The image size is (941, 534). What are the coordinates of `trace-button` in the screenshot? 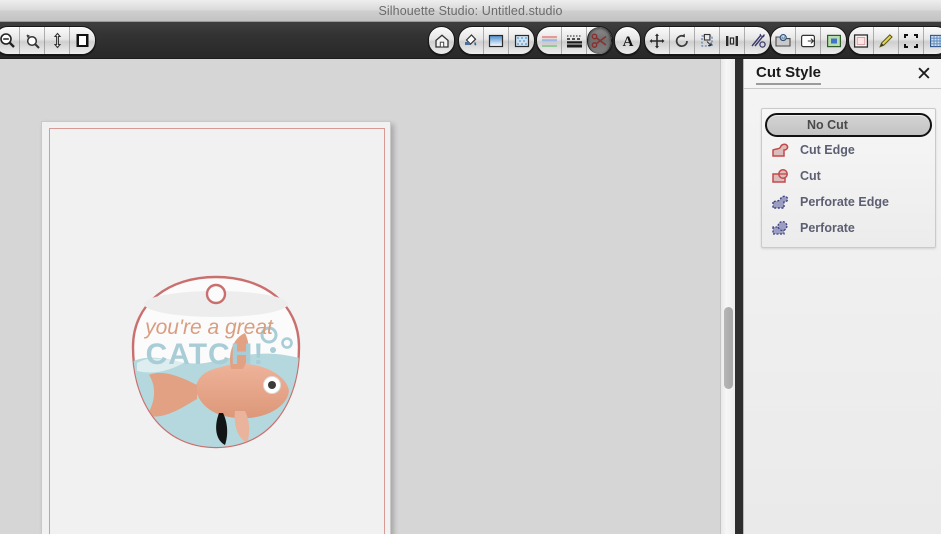 It's located at (833, 40).